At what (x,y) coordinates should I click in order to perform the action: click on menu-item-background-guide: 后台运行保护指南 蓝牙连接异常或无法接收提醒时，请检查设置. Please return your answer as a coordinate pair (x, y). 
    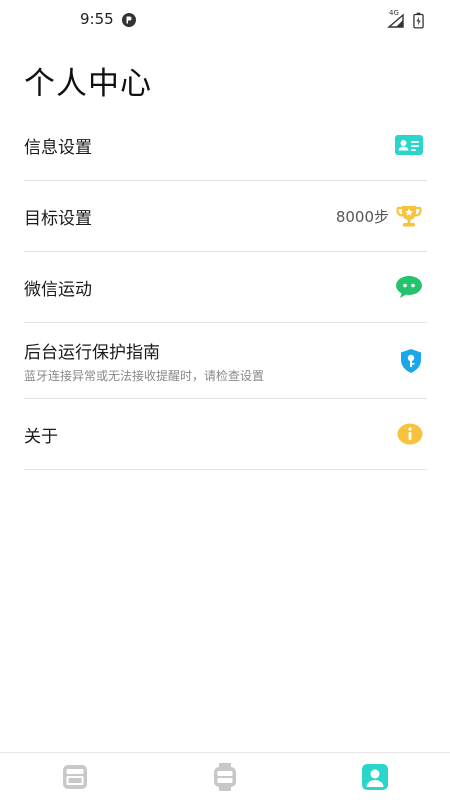
    Looking at the image, I should click on (225, 361).